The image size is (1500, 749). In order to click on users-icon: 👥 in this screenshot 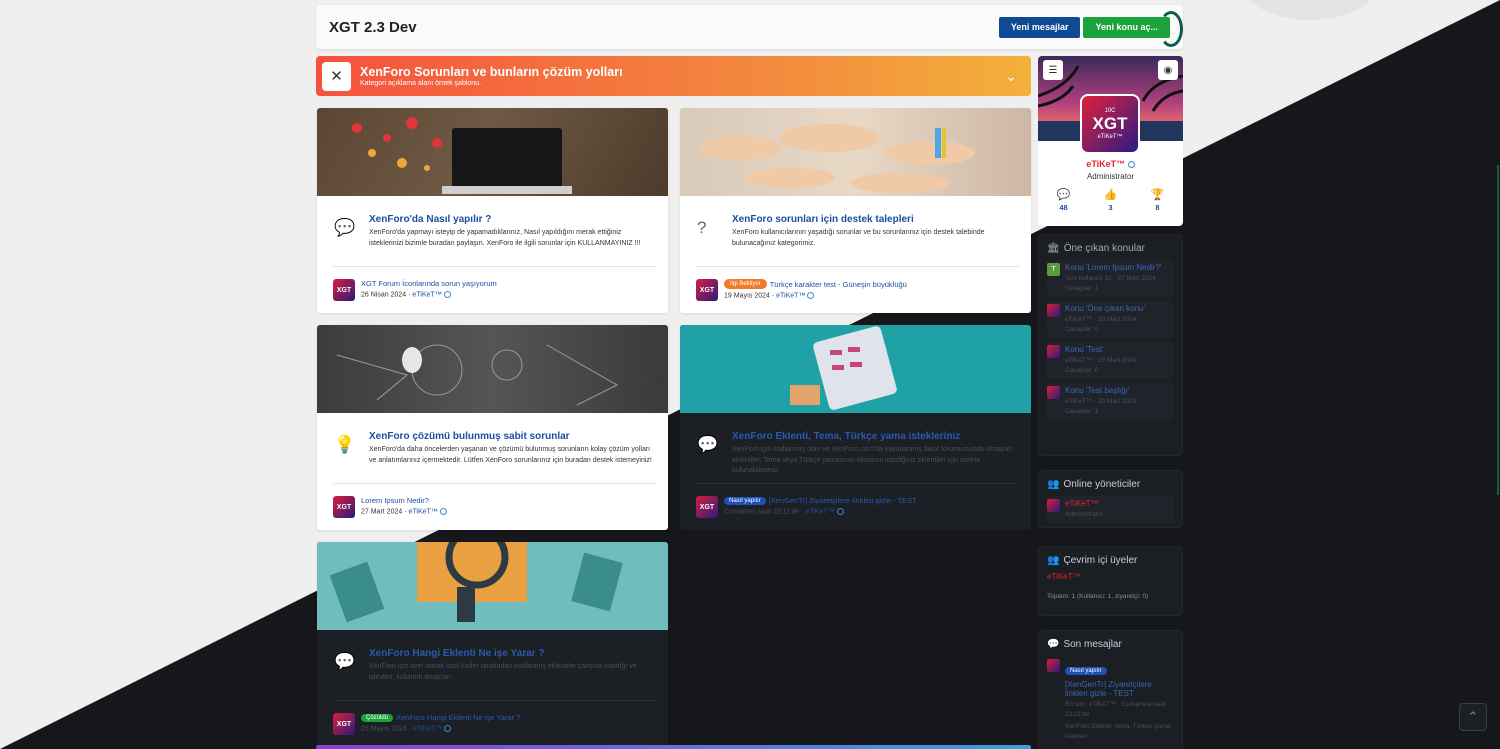, I will do `click(1053, 560)`.